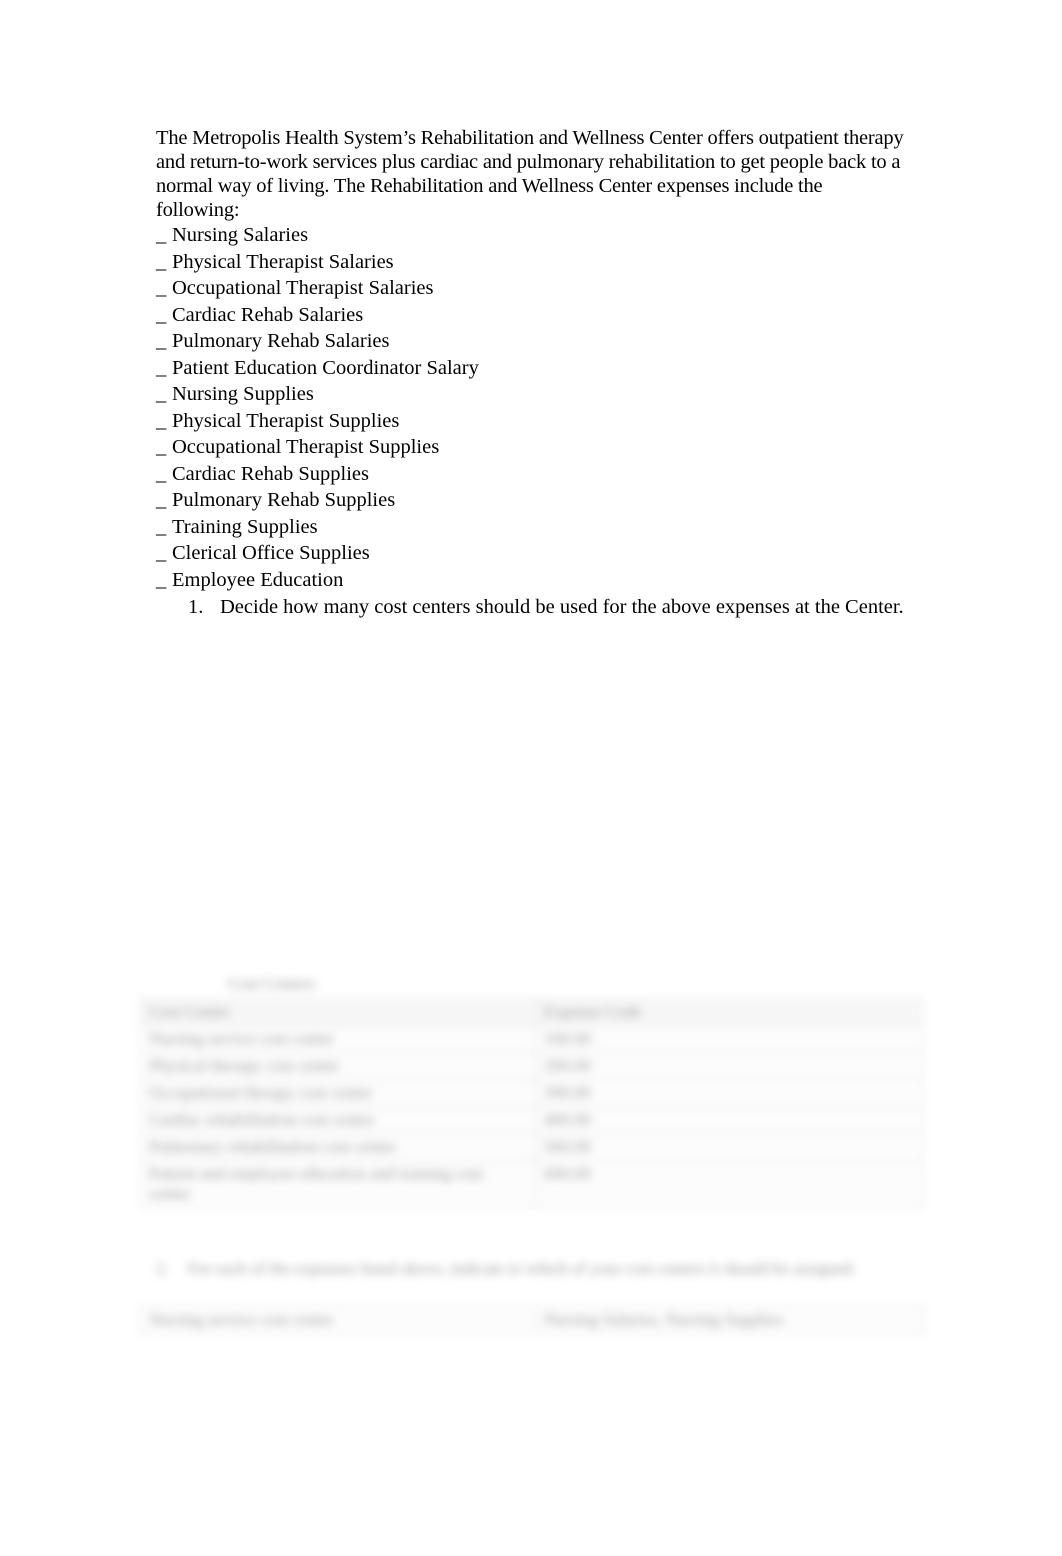 The image size is (1062, 1556). I want to click on list-item: _ Physical Therapist Supplies, so click(530, 421).